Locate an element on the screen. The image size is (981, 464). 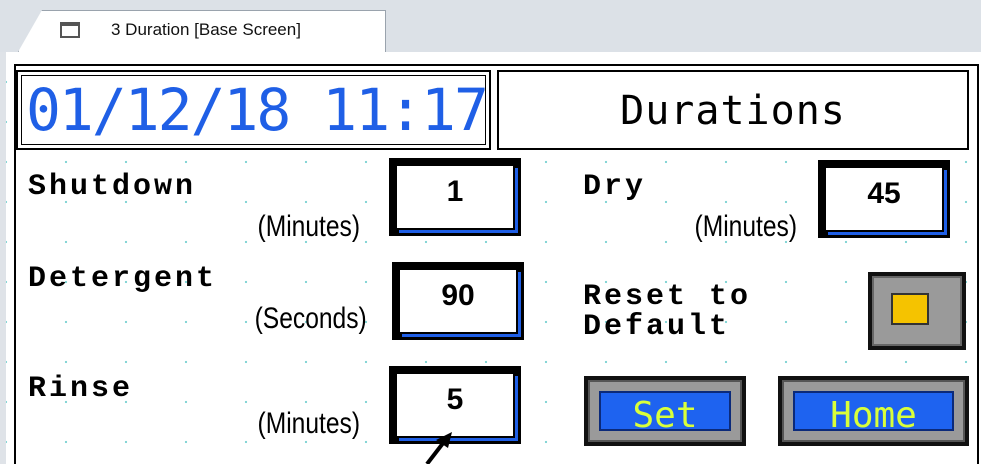
reset-label-line2: Default is located at coordinates (657, 327).